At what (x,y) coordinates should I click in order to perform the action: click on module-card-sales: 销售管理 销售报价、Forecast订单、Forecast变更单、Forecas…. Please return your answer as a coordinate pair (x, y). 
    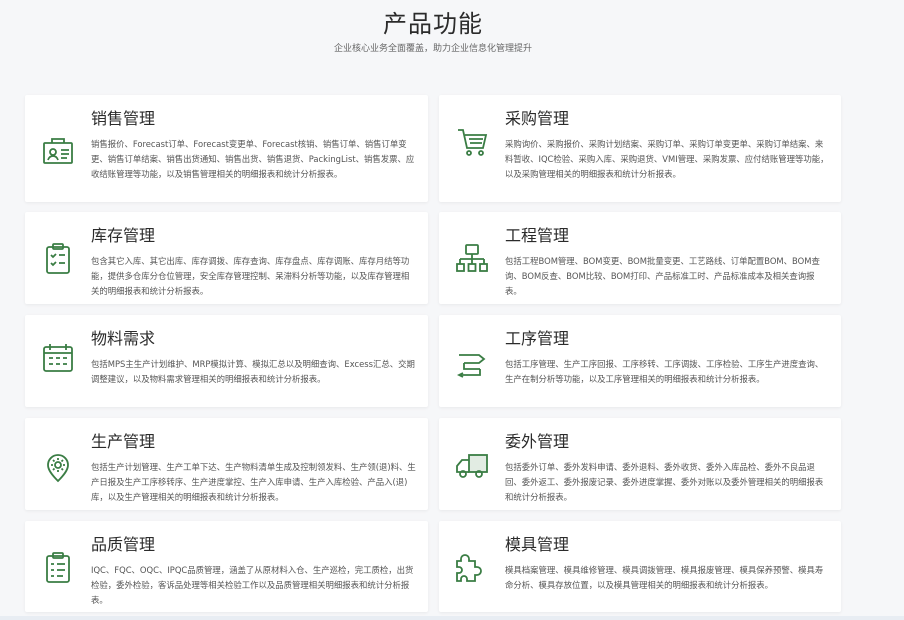
    Looking at the image, I should click on (226, 148).